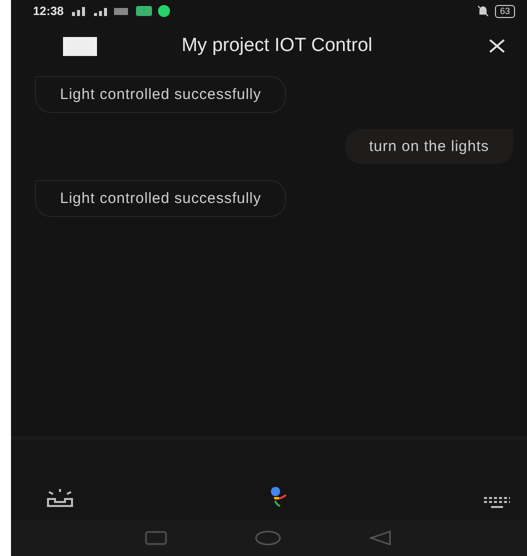  Describe the element at coordinates (429, 146) in the screenshot. I see `user-message: turn on the lights` at that location.